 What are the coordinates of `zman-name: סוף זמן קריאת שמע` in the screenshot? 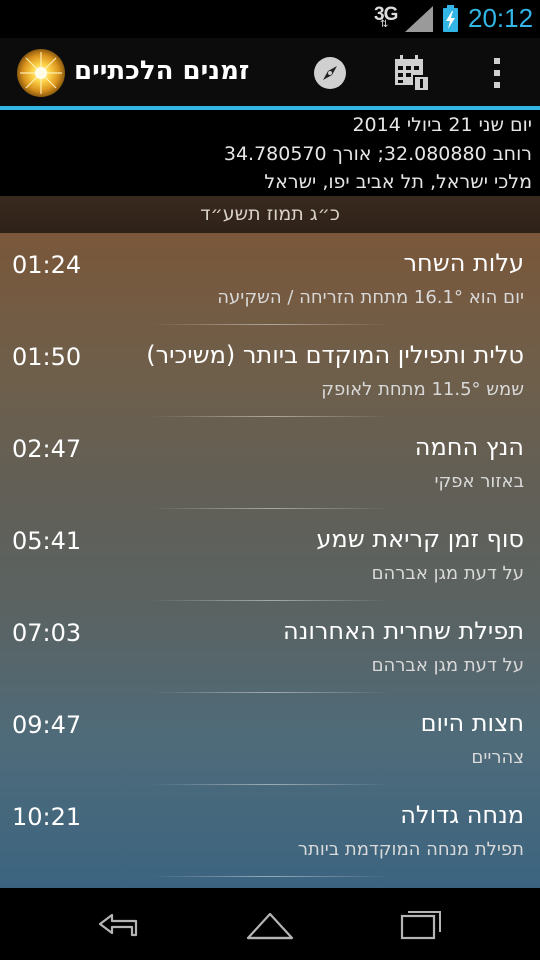 It's located at (420, 539).